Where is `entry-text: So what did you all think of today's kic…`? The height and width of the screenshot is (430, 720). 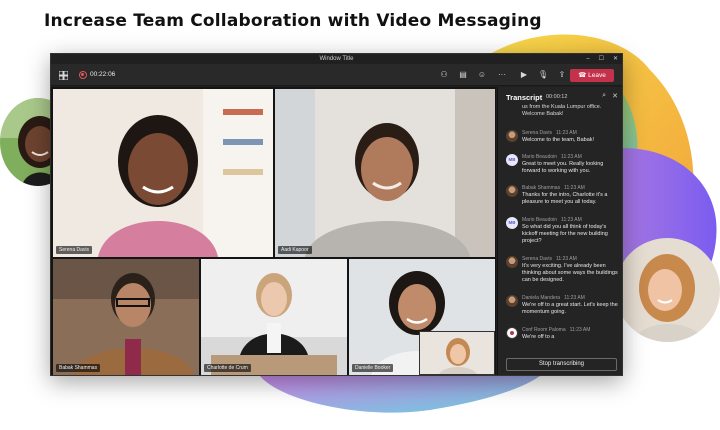
entry-text: So what did you all think of today's kic… is located at coordinates (565, 234).